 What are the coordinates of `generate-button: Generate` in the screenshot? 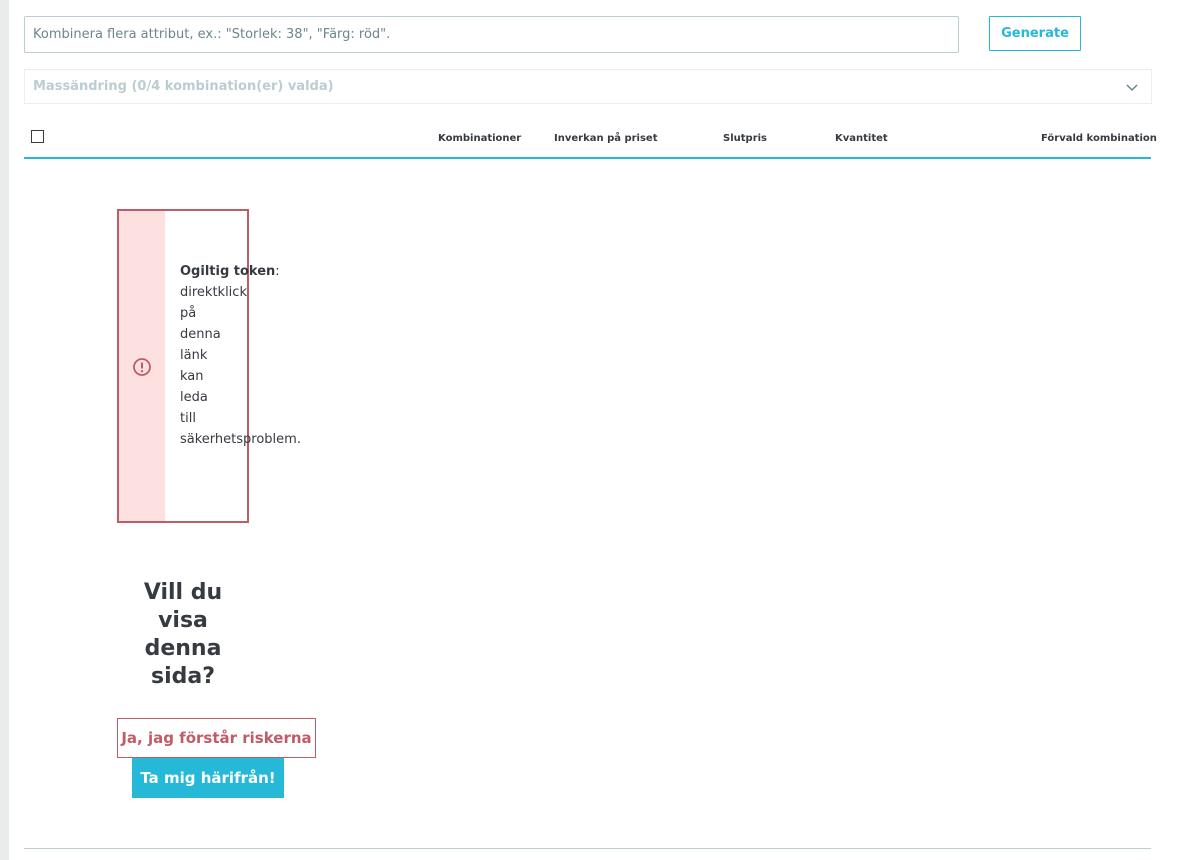 It's located at (1035, 33).